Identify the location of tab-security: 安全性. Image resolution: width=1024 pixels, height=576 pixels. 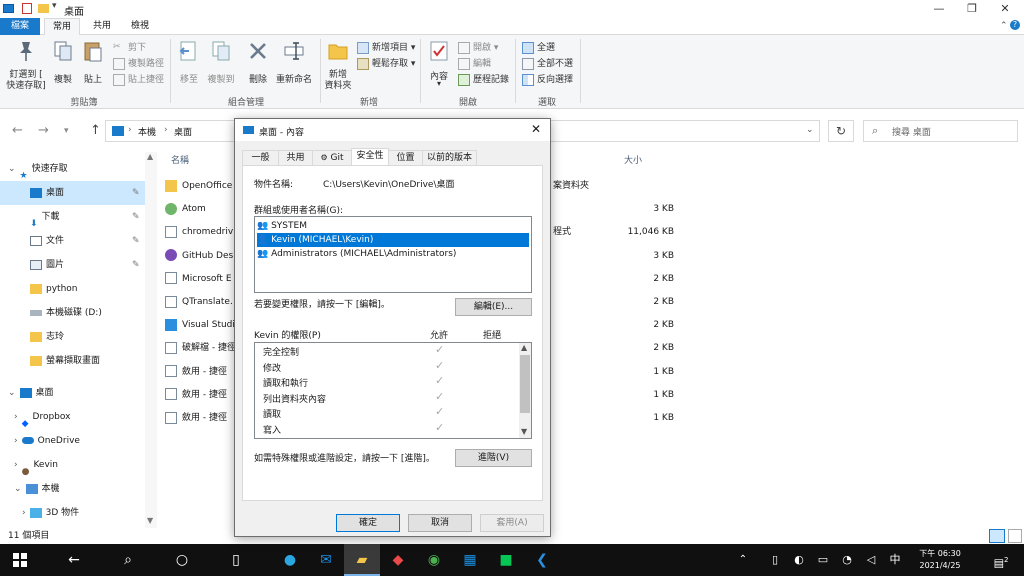
(370, 157).